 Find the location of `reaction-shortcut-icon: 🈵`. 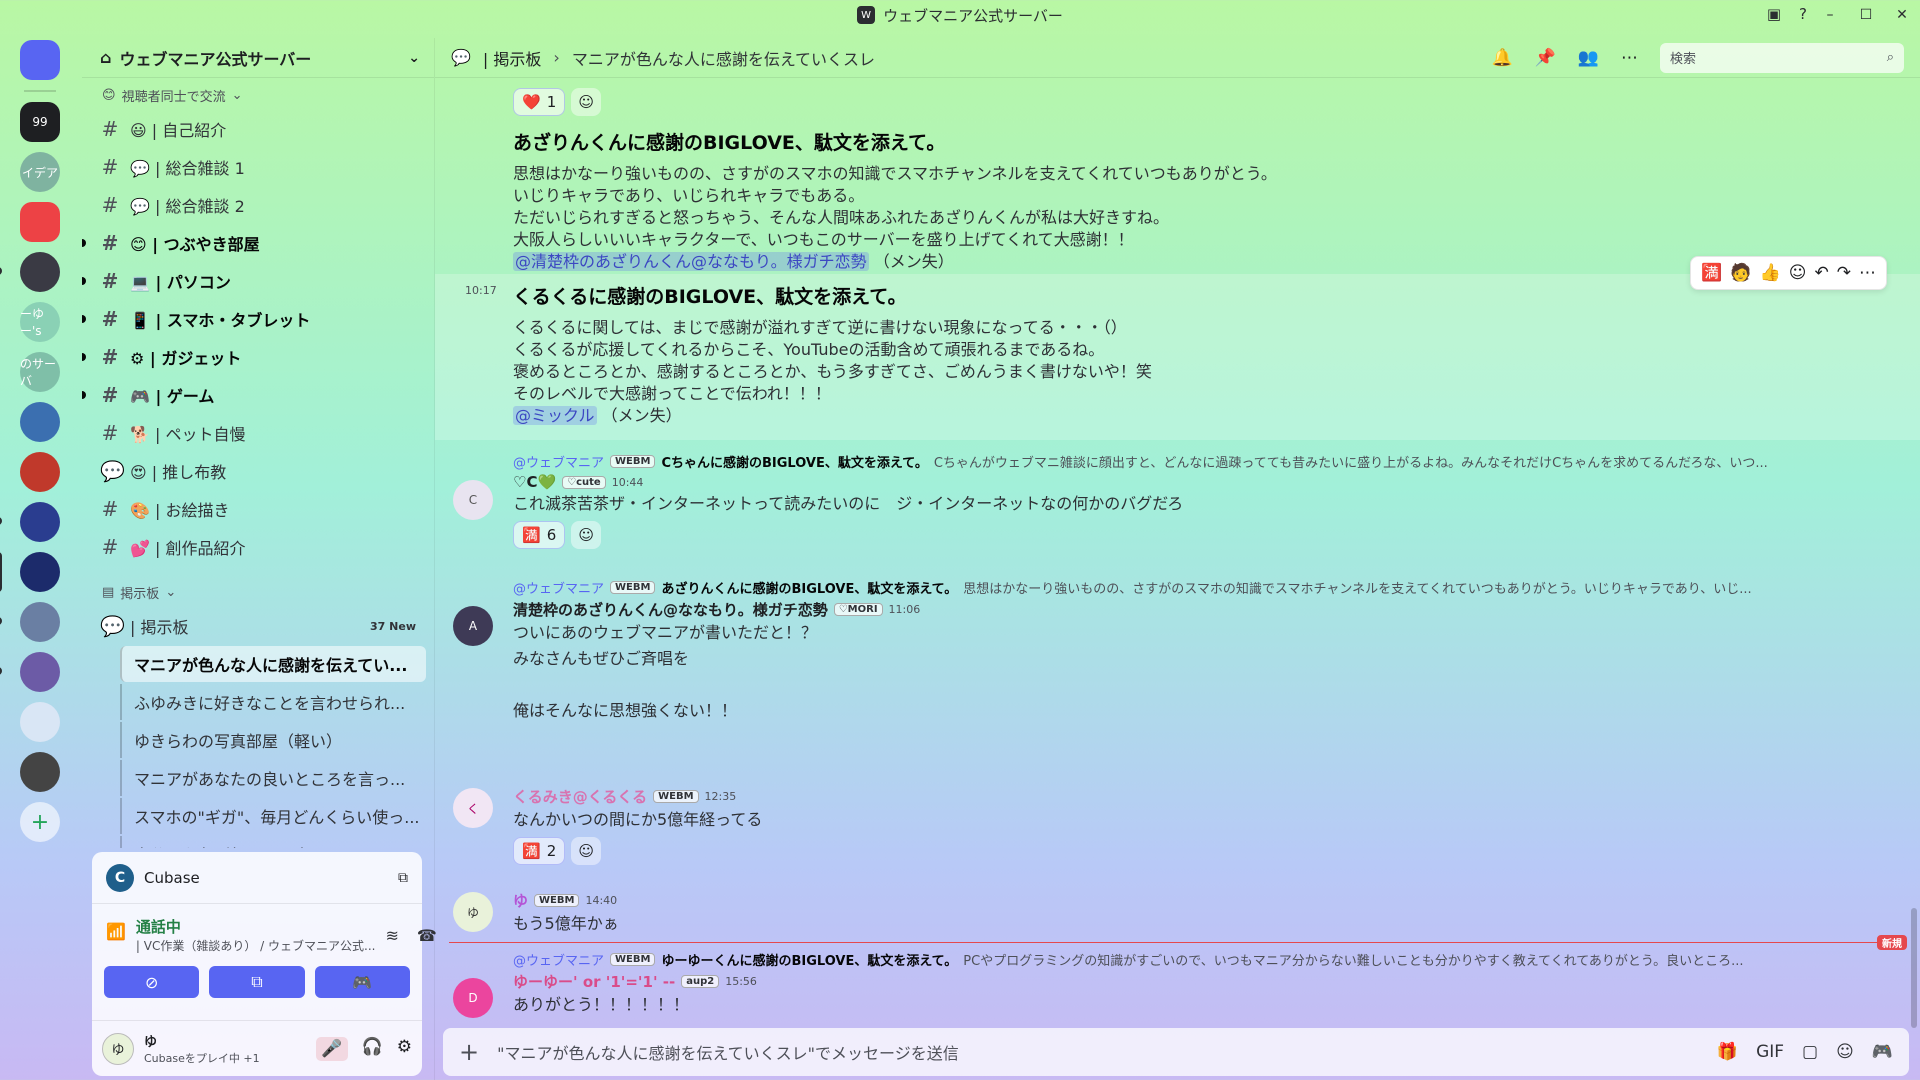

reaction-shortcut-icon: 🈵 is located at coordinates (1711, 273).